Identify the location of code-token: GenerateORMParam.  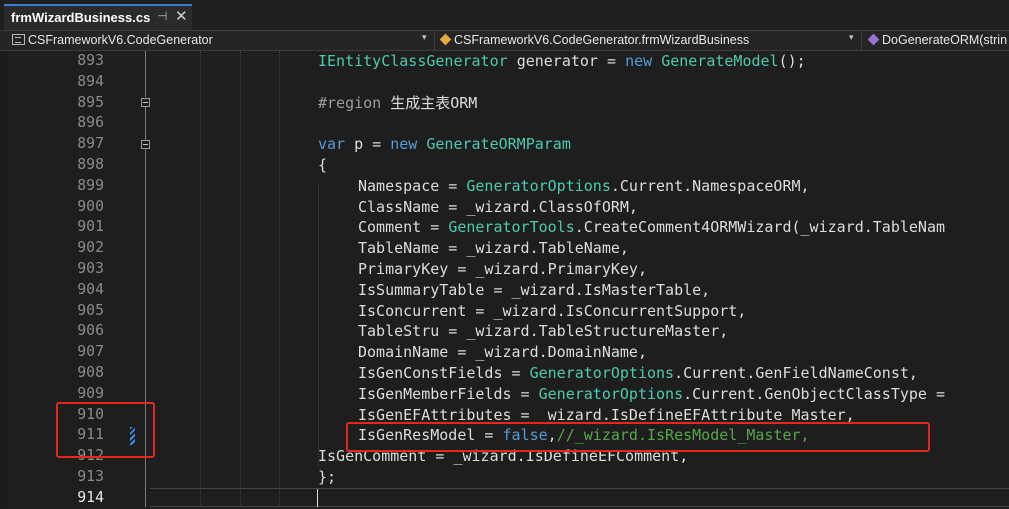
(498, 144).